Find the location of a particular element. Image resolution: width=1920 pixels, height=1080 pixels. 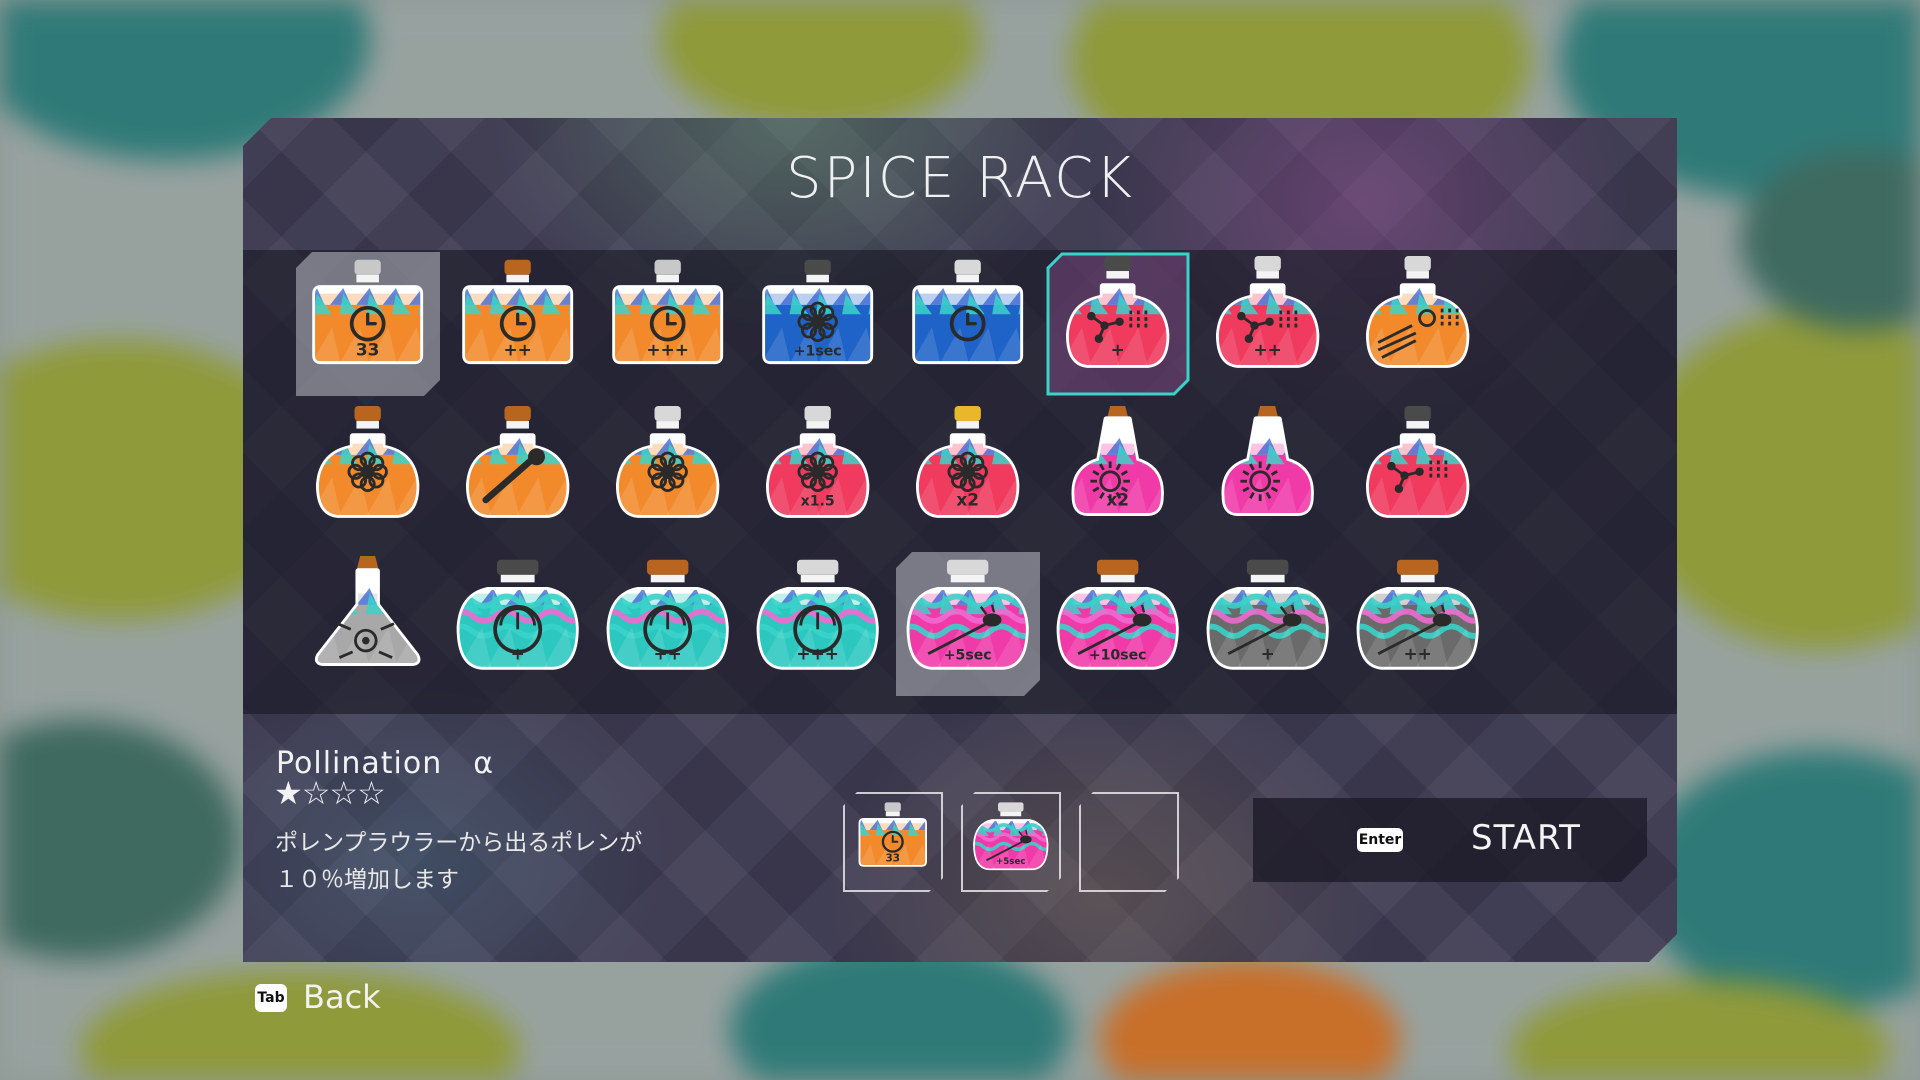

dial-bottle-icon: + is located at coordinates (518, 624).